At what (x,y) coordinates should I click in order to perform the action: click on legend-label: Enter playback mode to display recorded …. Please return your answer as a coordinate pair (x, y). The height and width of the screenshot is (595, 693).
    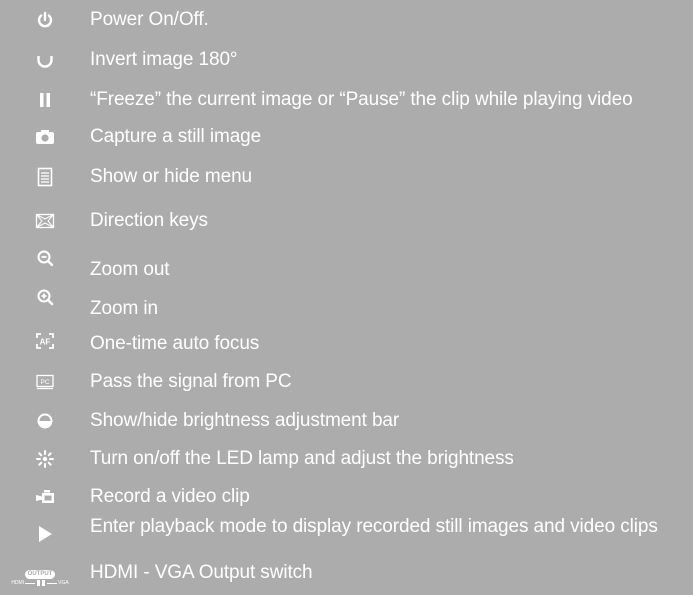
    Looking at the image, I should click on (374, 526).